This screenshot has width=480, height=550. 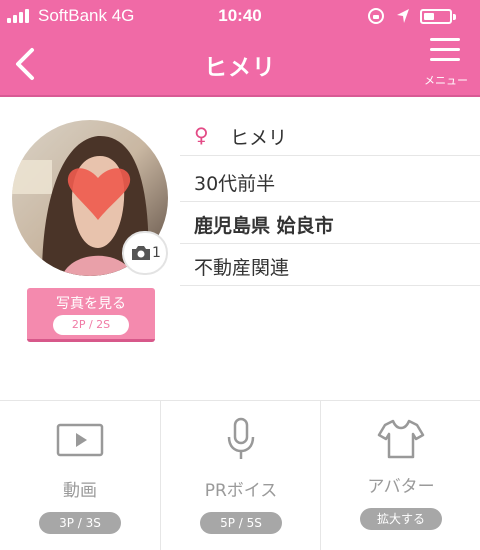 What do you see at coordinates (330, 265) in the screenshot?
I see `occupation-row: 不動産関連` at bounding box center [330, 265].